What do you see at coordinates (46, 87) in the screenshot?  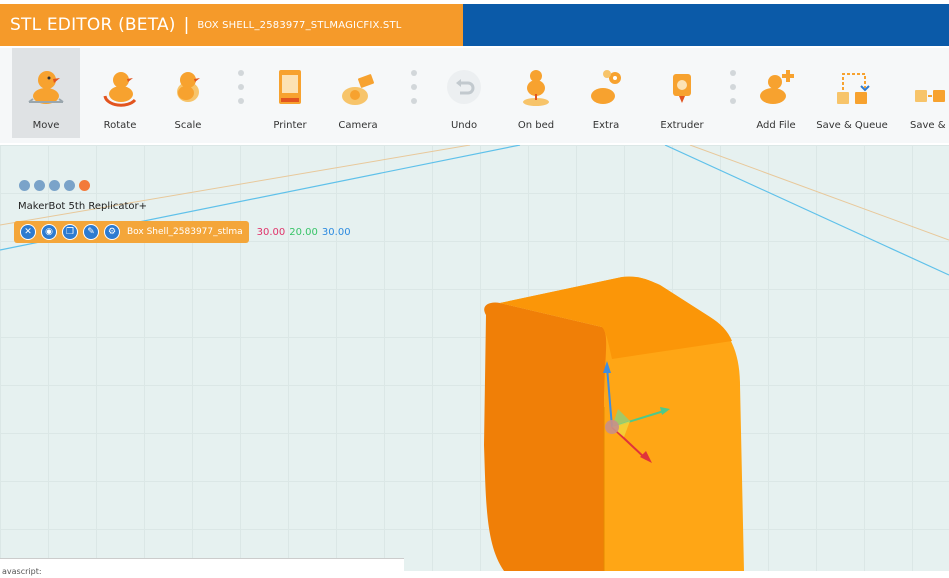 I see `duck-move-icon` at bounding box center [46, 87].